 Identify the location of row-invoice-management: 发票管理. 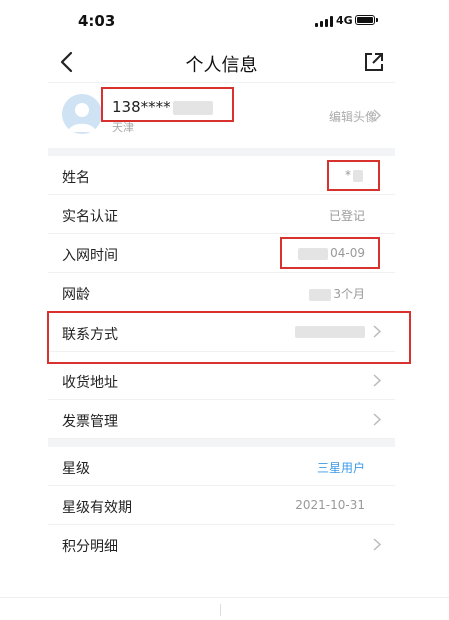
(221, 419).